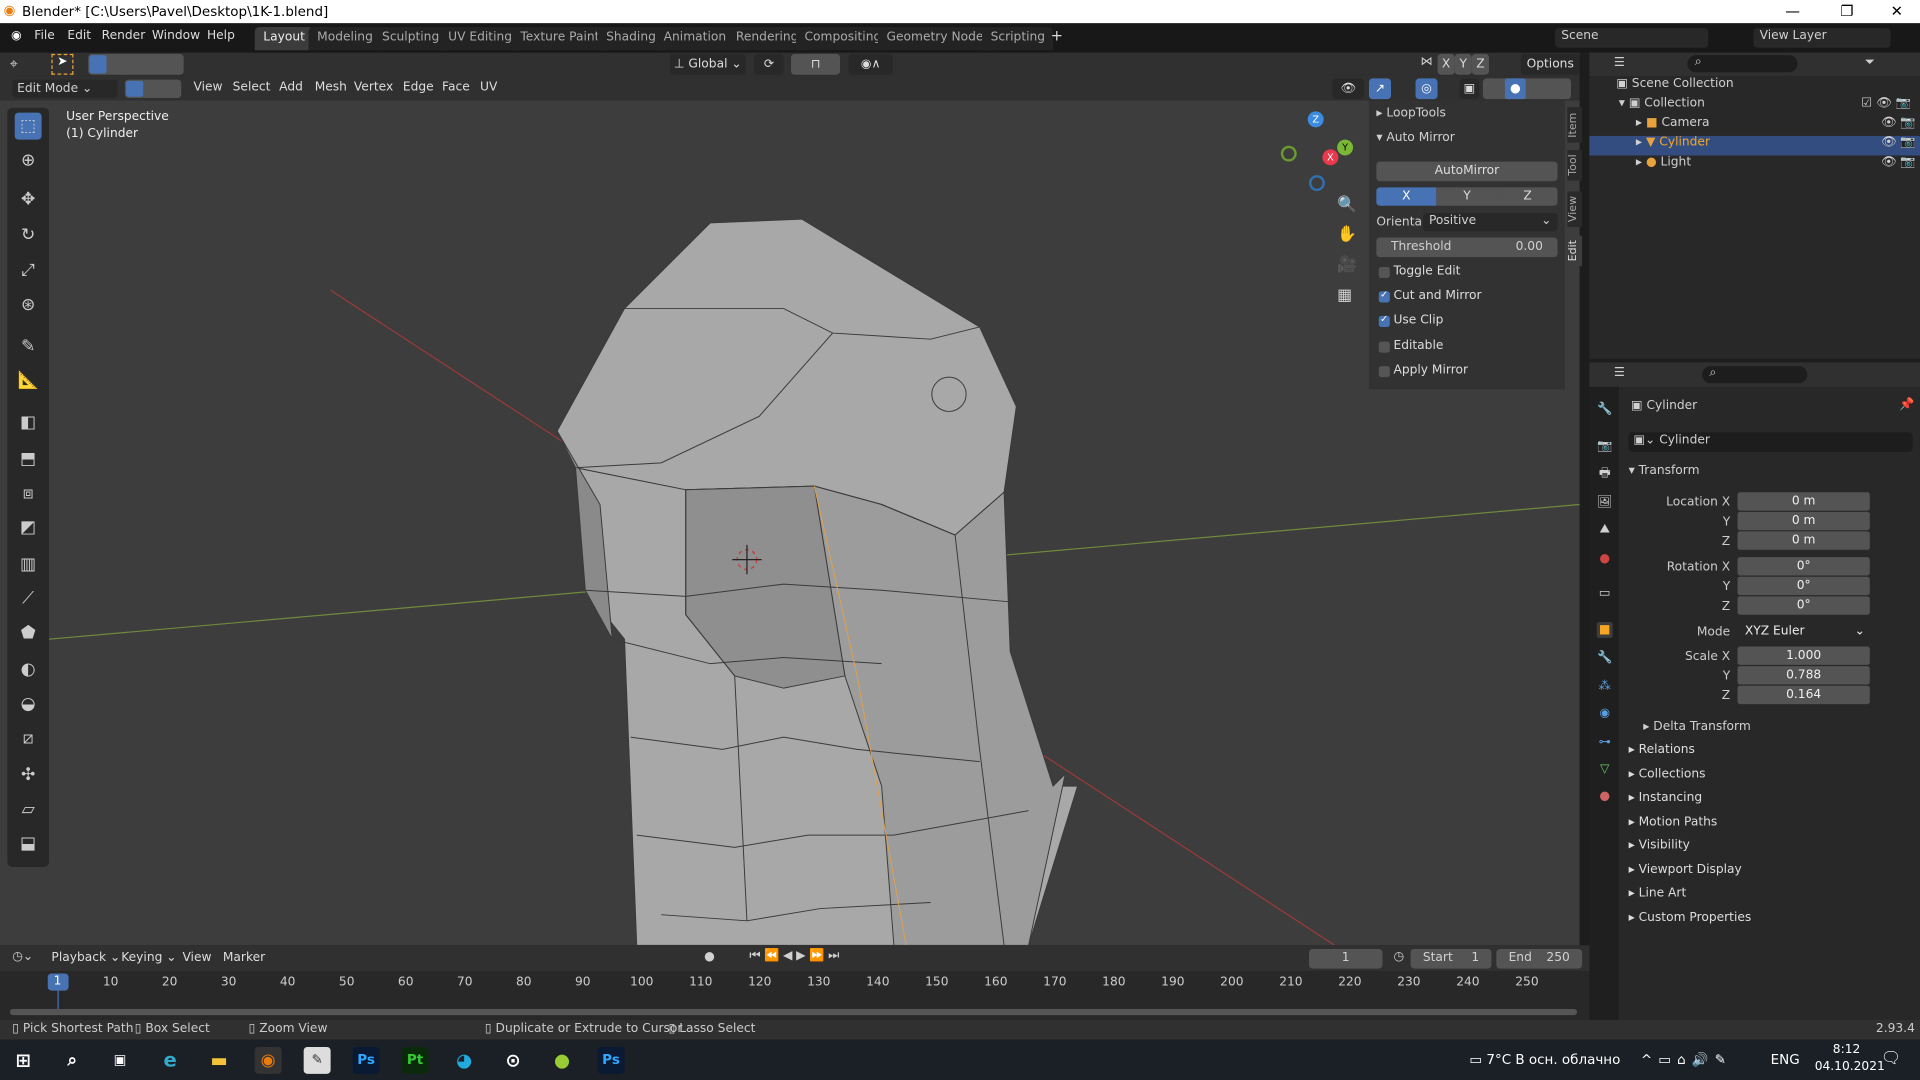 The image size is (1920, 1080). Describe the element at coordinates (513, 1060) in the screenshot. I see `app-search-icon: ⊙` at that location.